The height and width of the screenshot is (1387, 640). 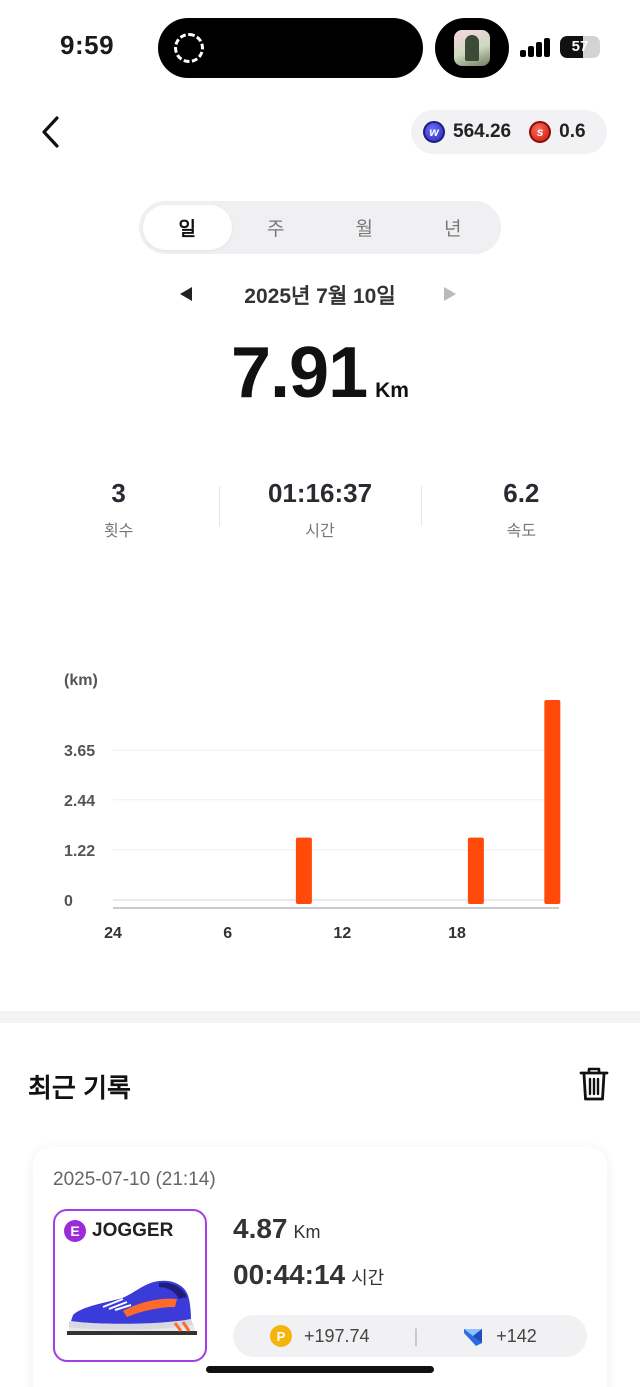 What do you see at coordinates (536, 47) in the screenshot?
I see `signal-icon` at bounding box center [536, 47].